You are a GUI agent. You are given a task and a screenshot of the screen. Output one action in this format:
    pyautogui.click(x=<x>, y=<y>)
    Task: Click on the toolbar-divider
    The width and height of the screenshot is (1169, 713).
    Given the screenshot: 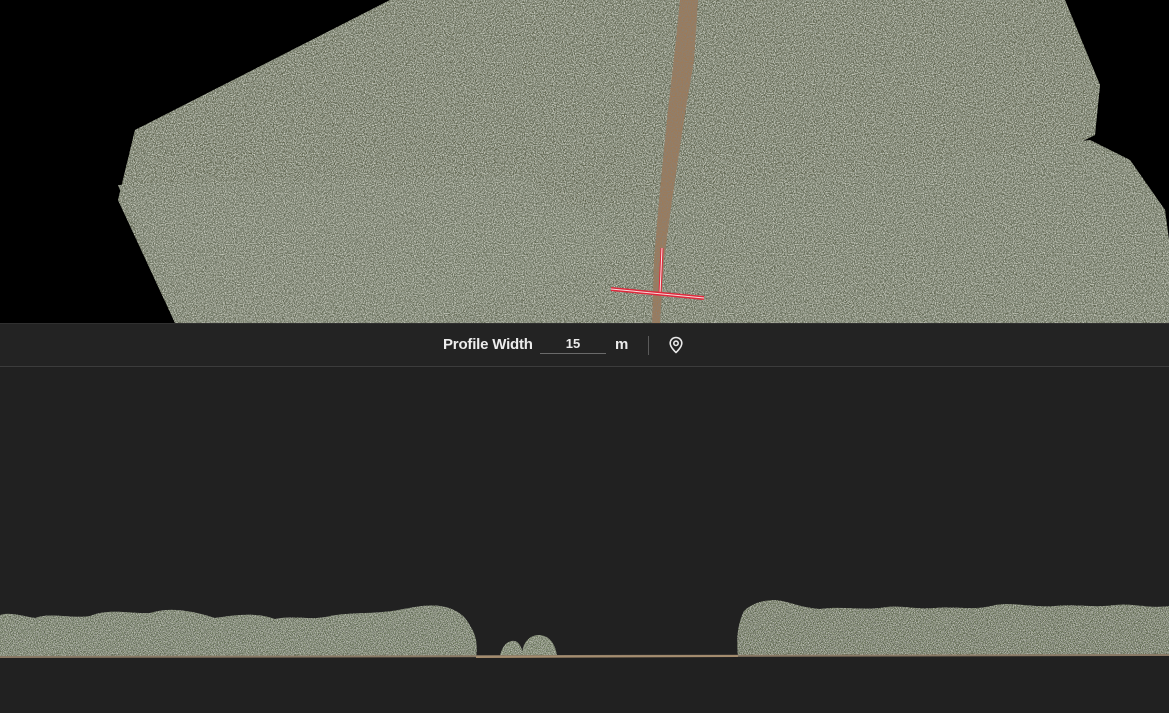 What is the action you would take?
    pyautogui.click(x=648, y=345)
    